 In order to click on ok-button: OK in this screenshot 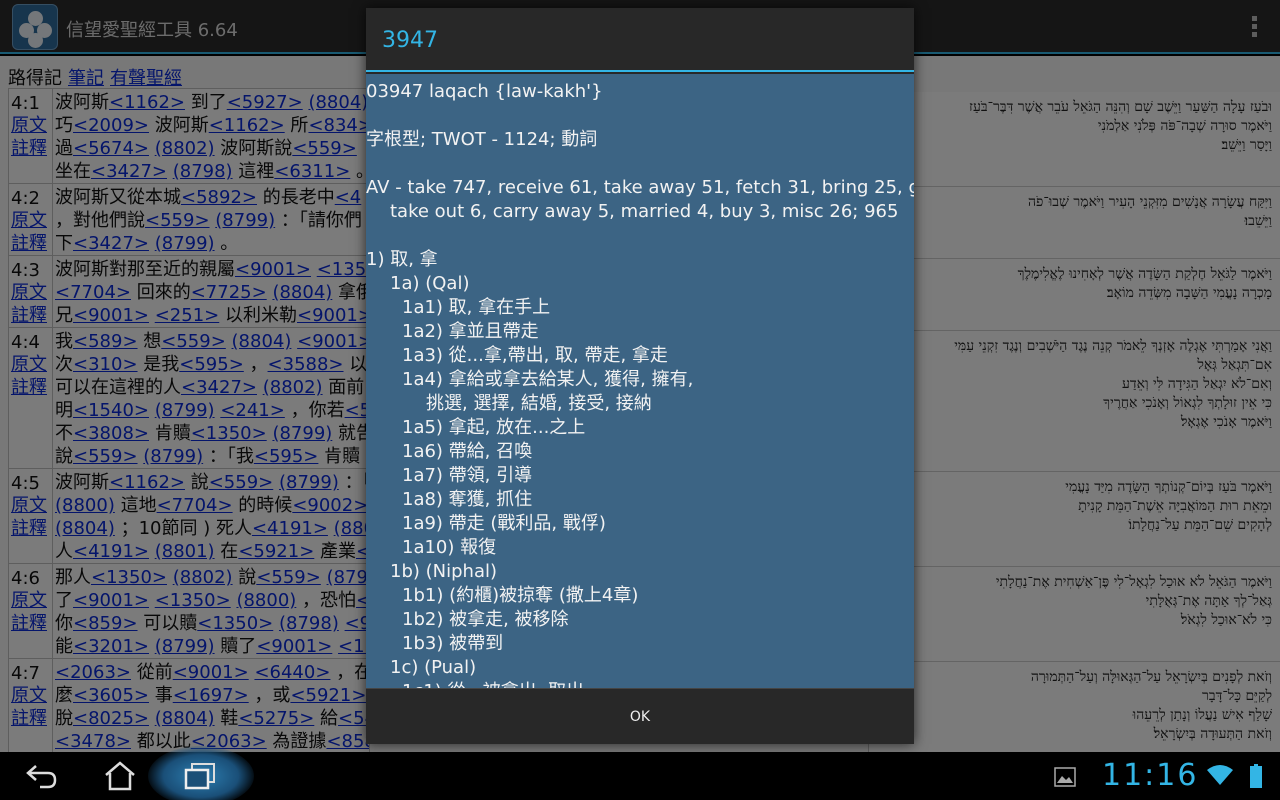, I will do `click(640, 717)`.